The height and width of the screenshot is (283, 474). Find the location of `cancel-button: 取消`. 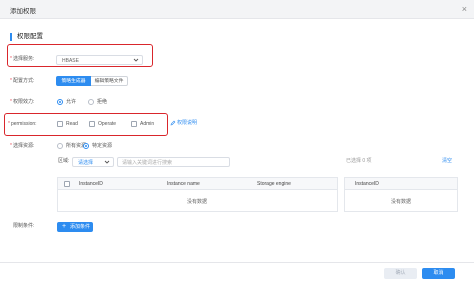

cancel-button: 取消 is located at coordinates (438, 273).